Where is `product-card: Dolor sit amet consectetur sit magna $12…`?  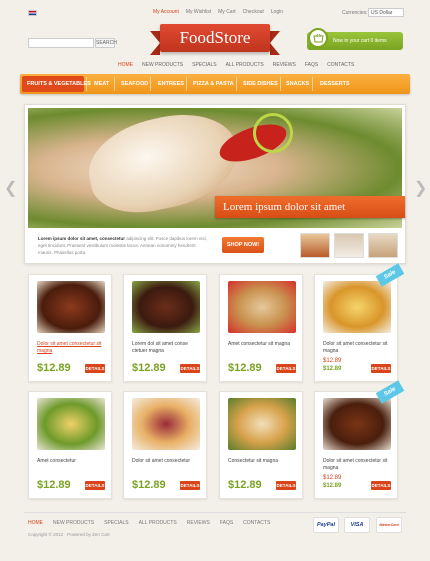 product-card: Dolor sit amet consectetur sit magna $12… is located at coordinates (70, 328).